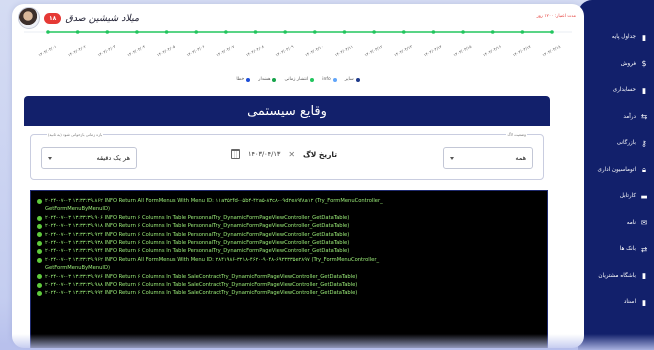 The height and width of the screenshot is (350, 654). Describe the element at coordinates (107, 50) in the screenshot. I see `x-tick-label: ۱۴۰۳/۰۴/۰۳` at that location.